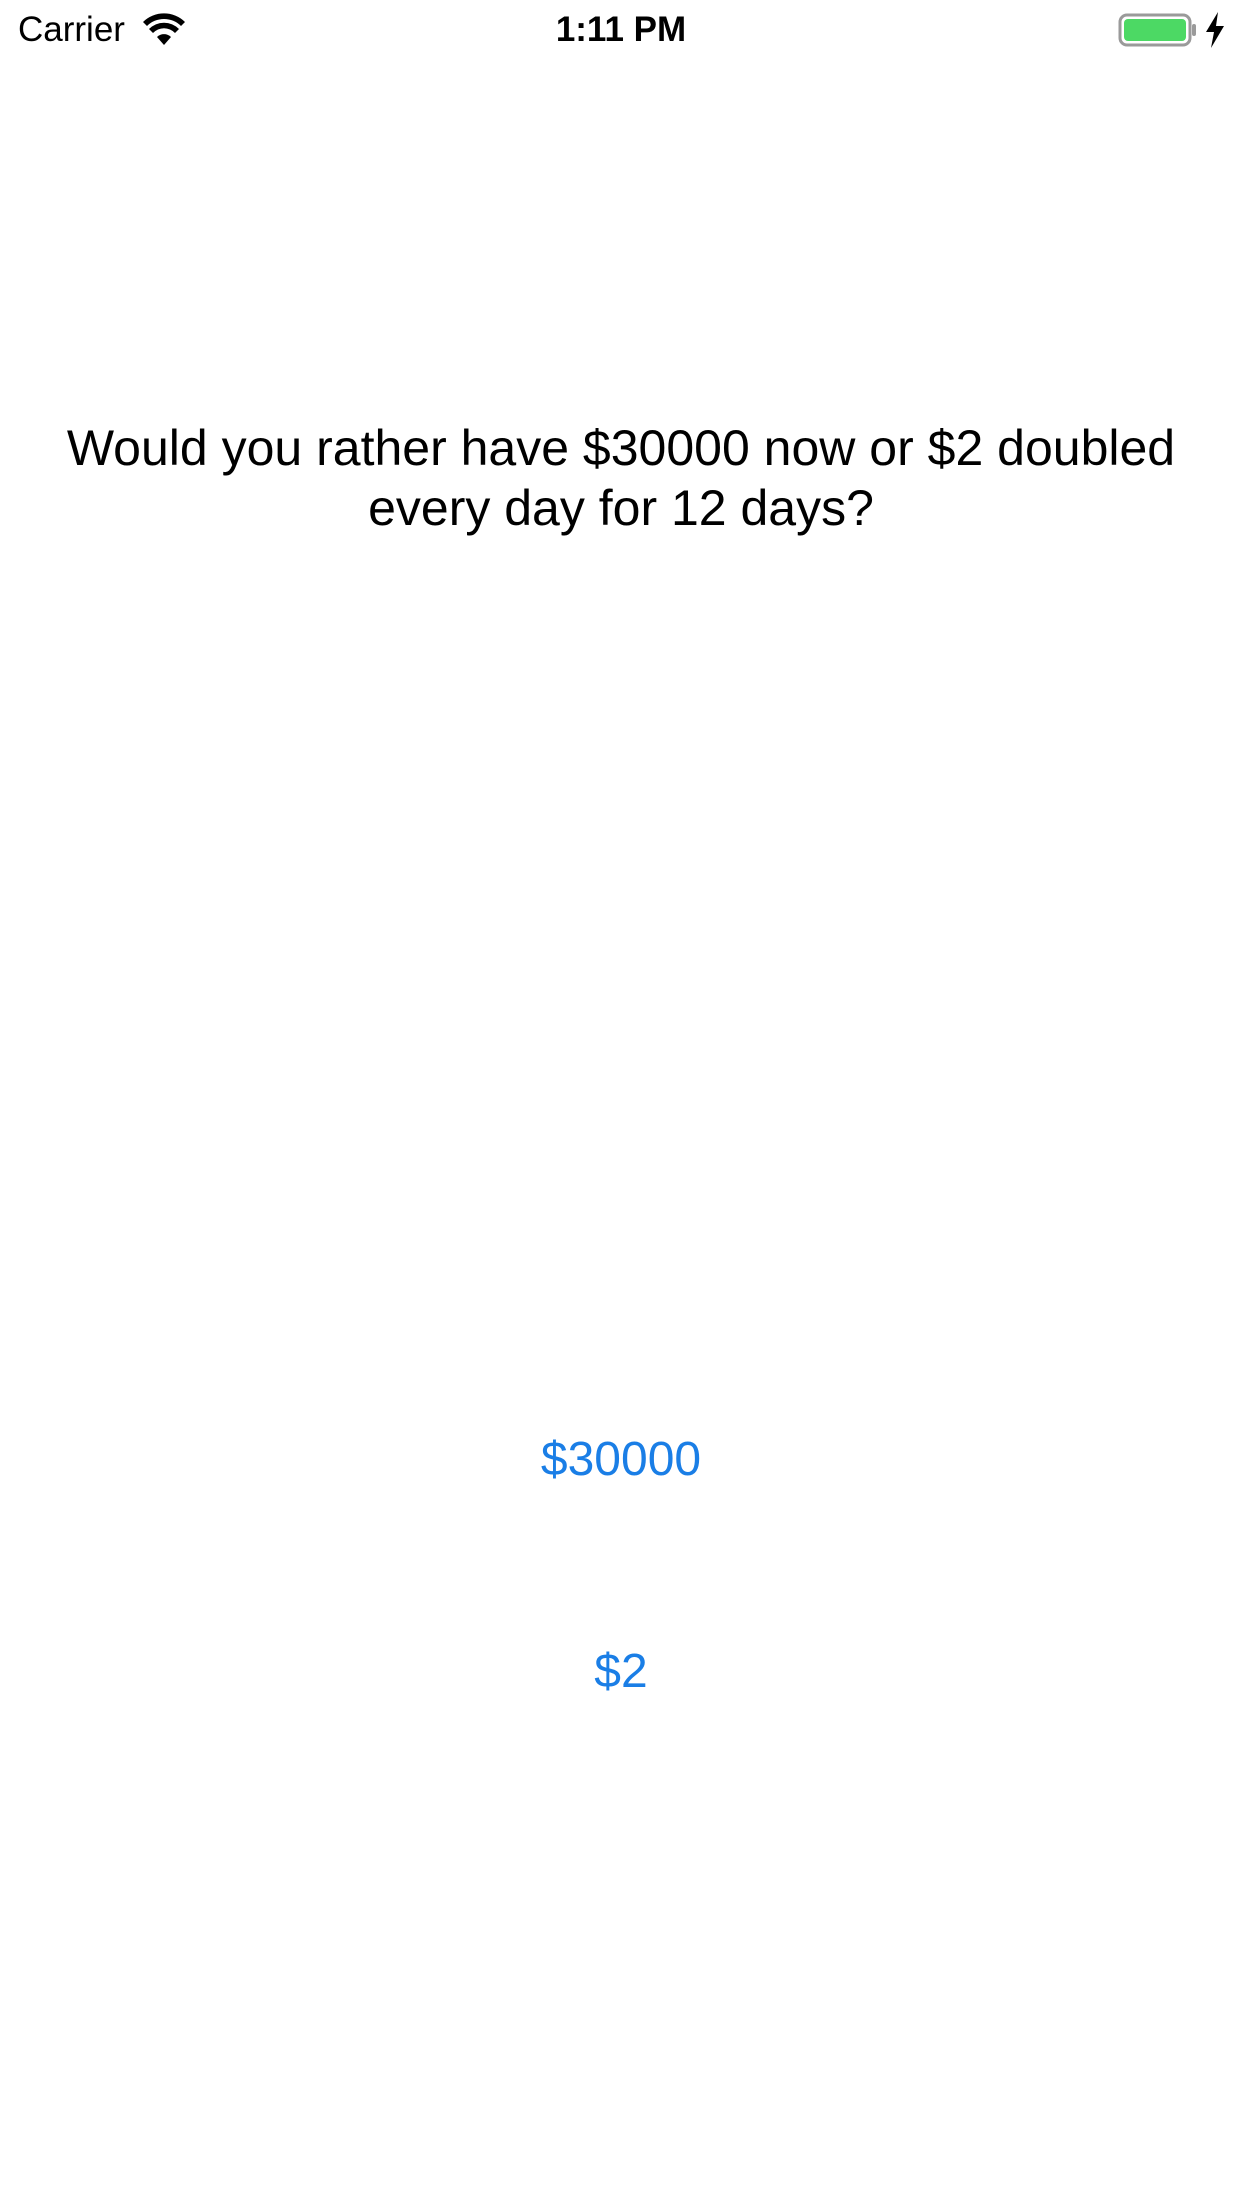 Image resolution: width=1242 pixels, height=2208 pixels. Describe the element at coordinates (1215, 30) in the screenshot. I see `charging-bolt-icon` at that location.